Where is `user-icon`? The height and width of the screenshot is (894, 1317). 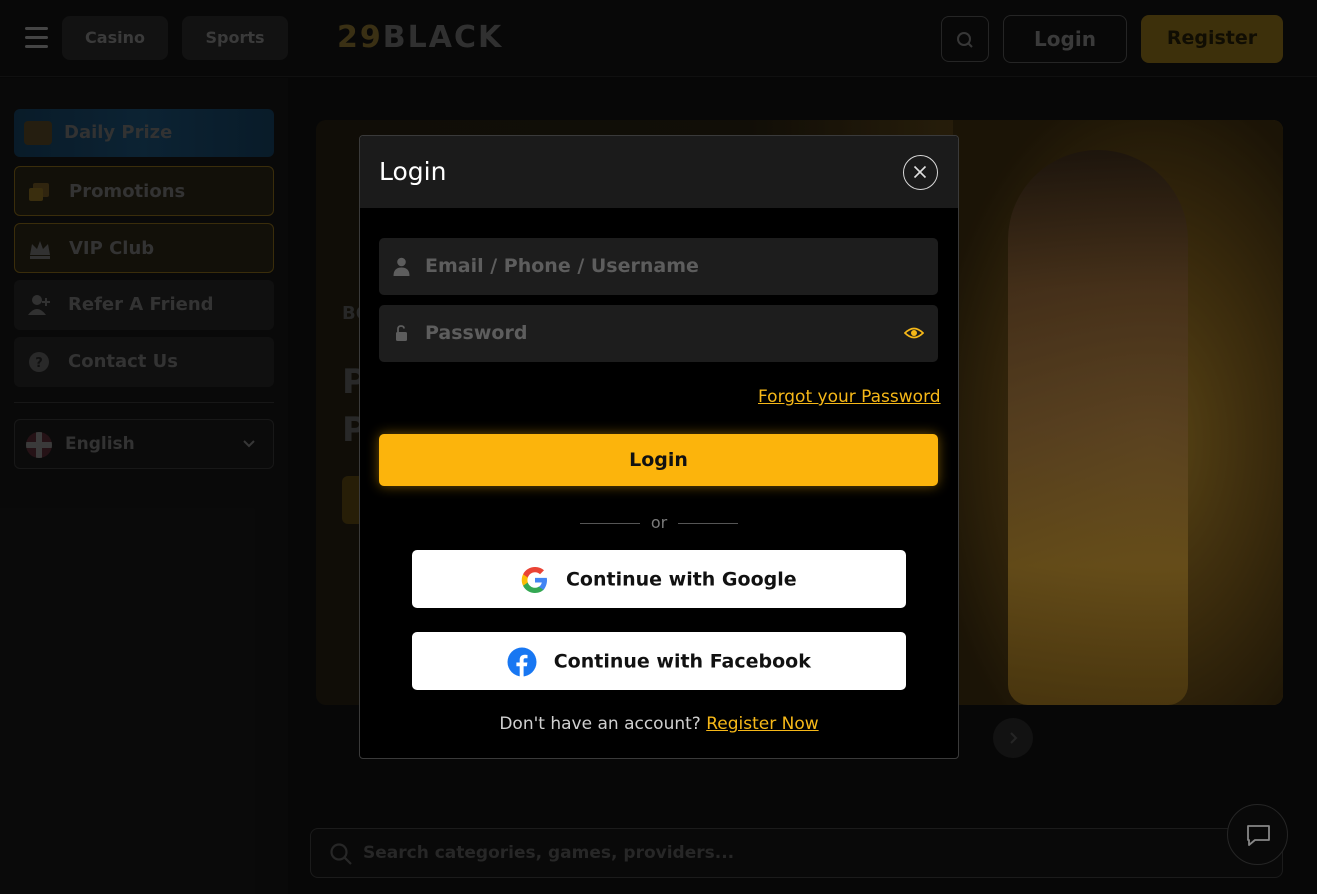
user-icon is located at coordinates (401, 266).